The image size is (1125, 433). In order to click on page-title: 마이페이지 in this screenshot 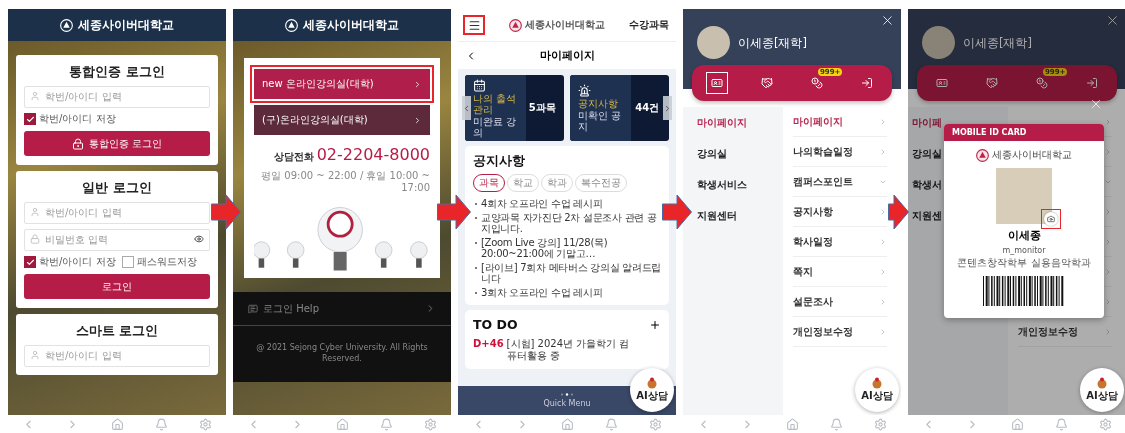, I will do `click(567, 55)`.